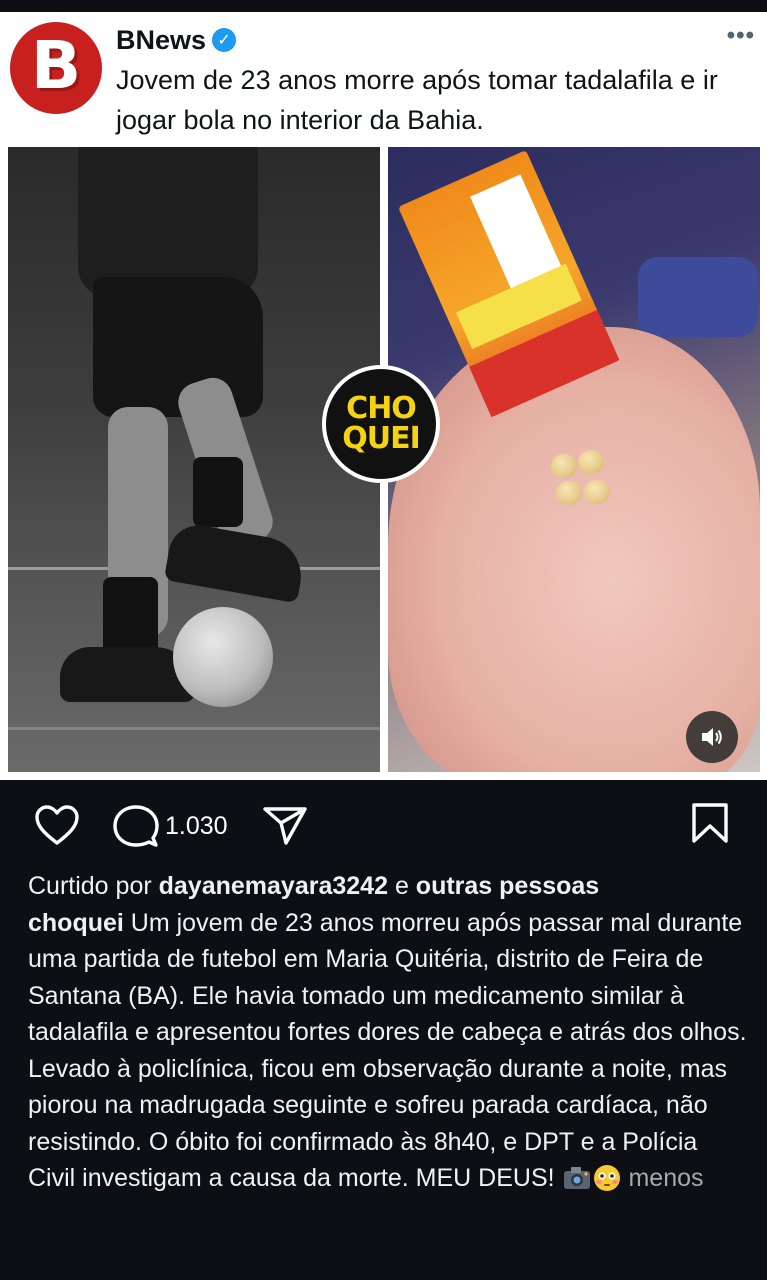 This screenshot has height=1280, width=767. I want to click on liked-by-user: dayanemayara3242, so click(273, 886).